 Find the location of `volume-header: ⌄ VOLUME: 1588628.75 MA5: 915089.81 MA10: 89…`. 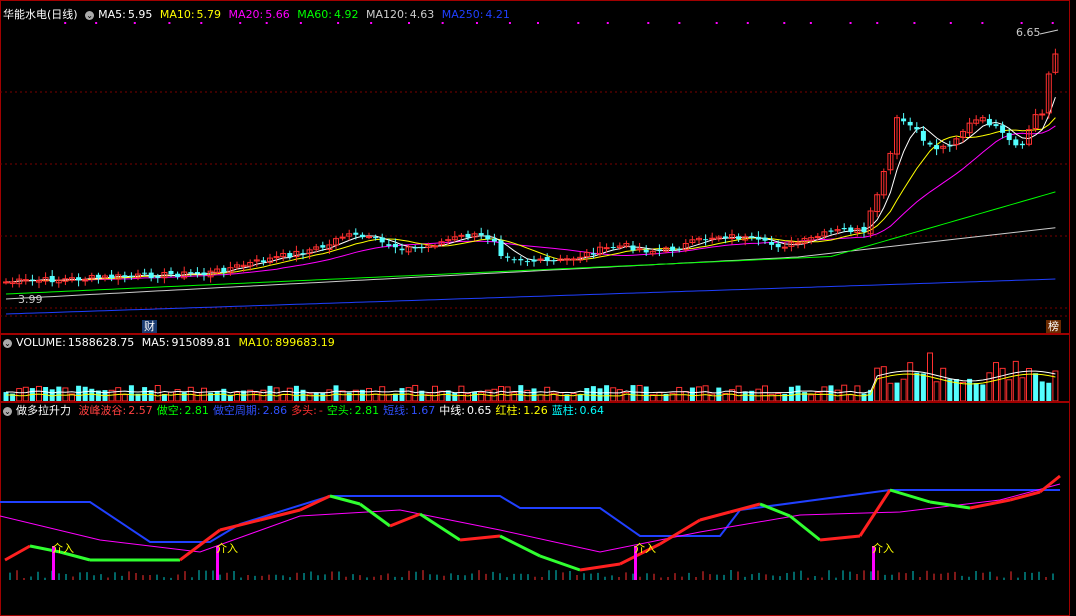

volume-header: ⌄ VOLUME: 1588628.75 MA5: 915089.81 MA10: 89… is located at coordinates (171, 343).